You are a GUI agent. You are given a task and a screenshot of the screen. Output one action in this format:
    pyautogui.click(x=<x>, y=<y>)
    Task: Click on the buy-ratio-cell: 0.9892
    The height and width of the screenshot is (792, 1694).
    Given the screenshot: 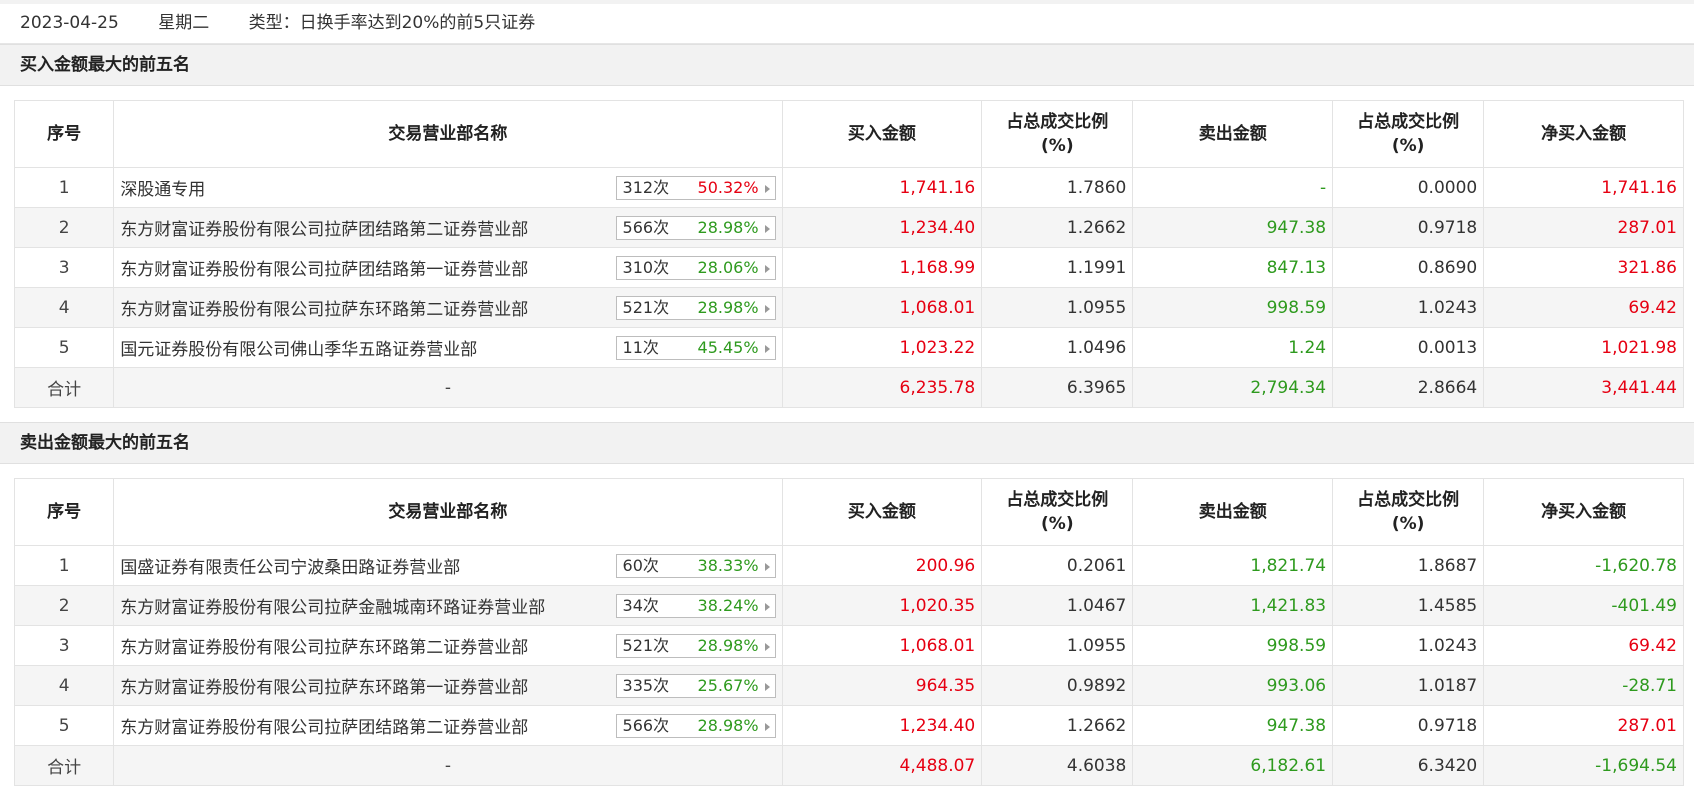 What is the action you would take?
    pyautogui.click(x=1057, y=685)
    